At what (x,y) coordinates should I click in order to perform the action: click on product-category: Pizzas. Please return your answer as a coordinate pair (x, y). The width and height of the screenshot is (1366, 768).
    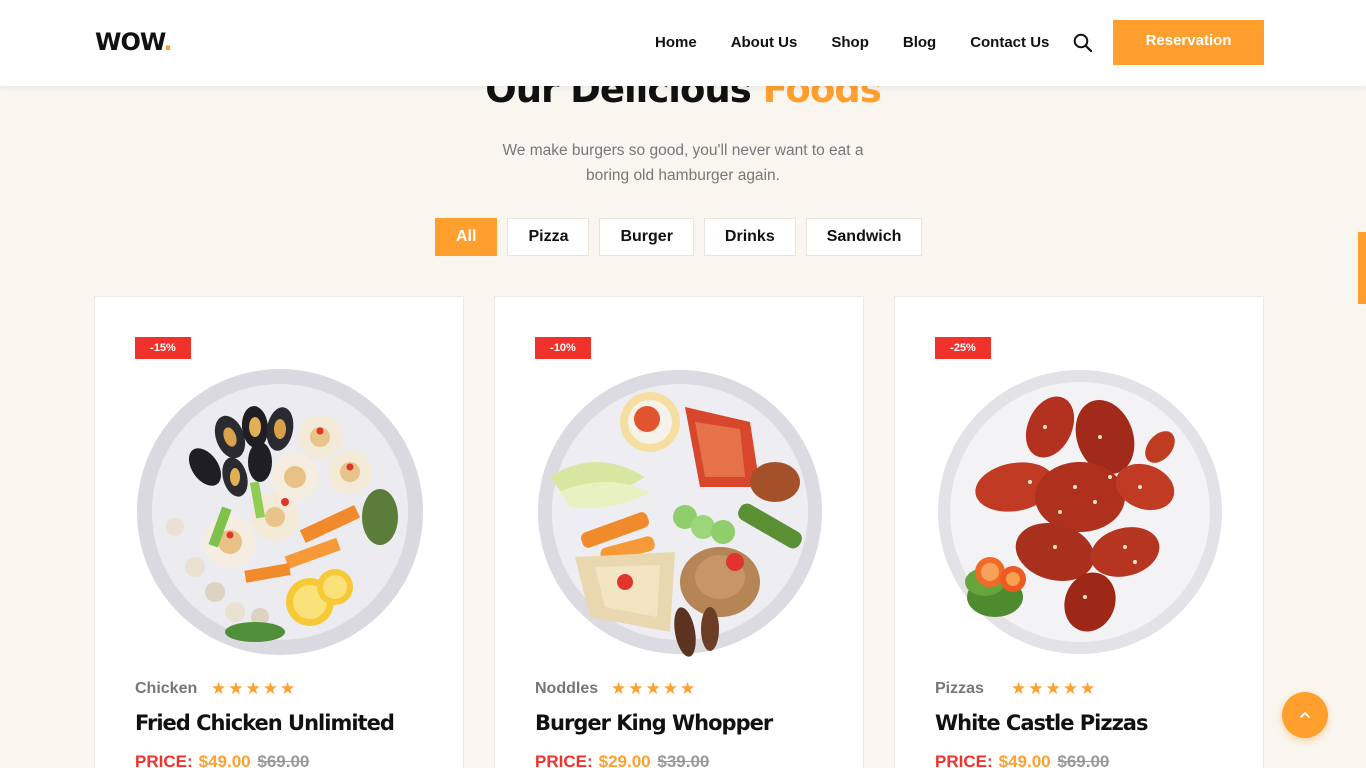
    Looking at the image, I should click on (959, 688).